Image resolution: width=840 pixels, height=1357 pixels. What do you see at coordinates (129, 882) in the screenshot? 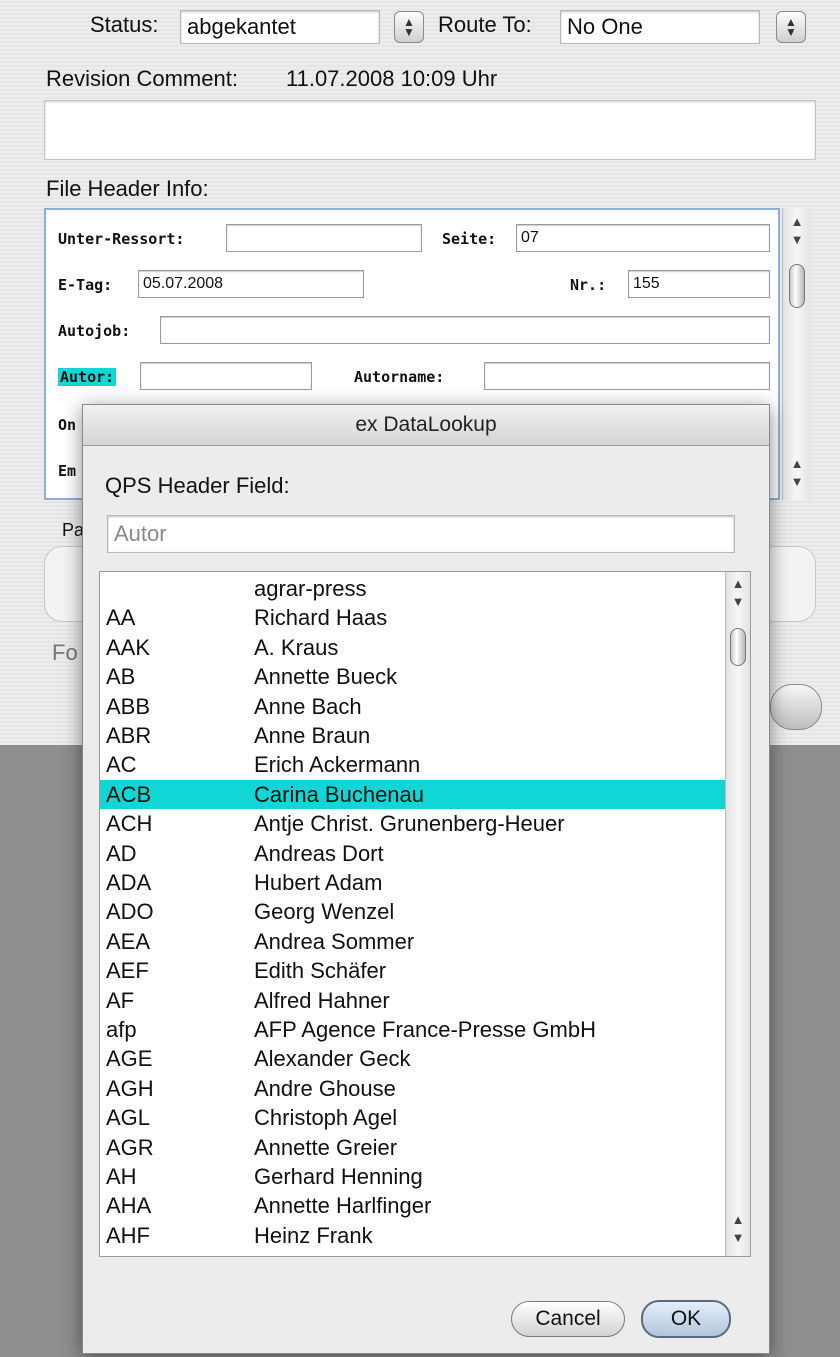
I see `list-item-code: ADA` at bounding box center [129, 882].